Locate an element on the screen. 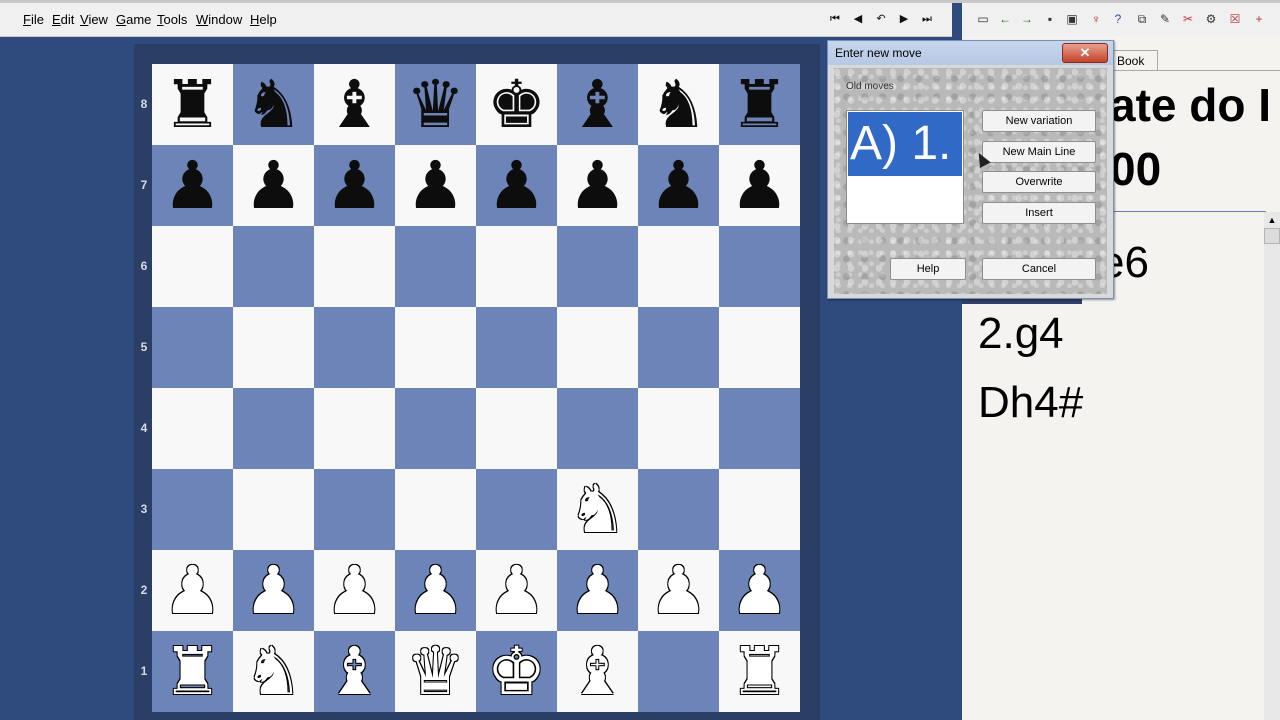 Image resolution: width=1280 pixels, height=720 pixels. new-main-line-button: New Main Line is located at coordinates (1039, 152).